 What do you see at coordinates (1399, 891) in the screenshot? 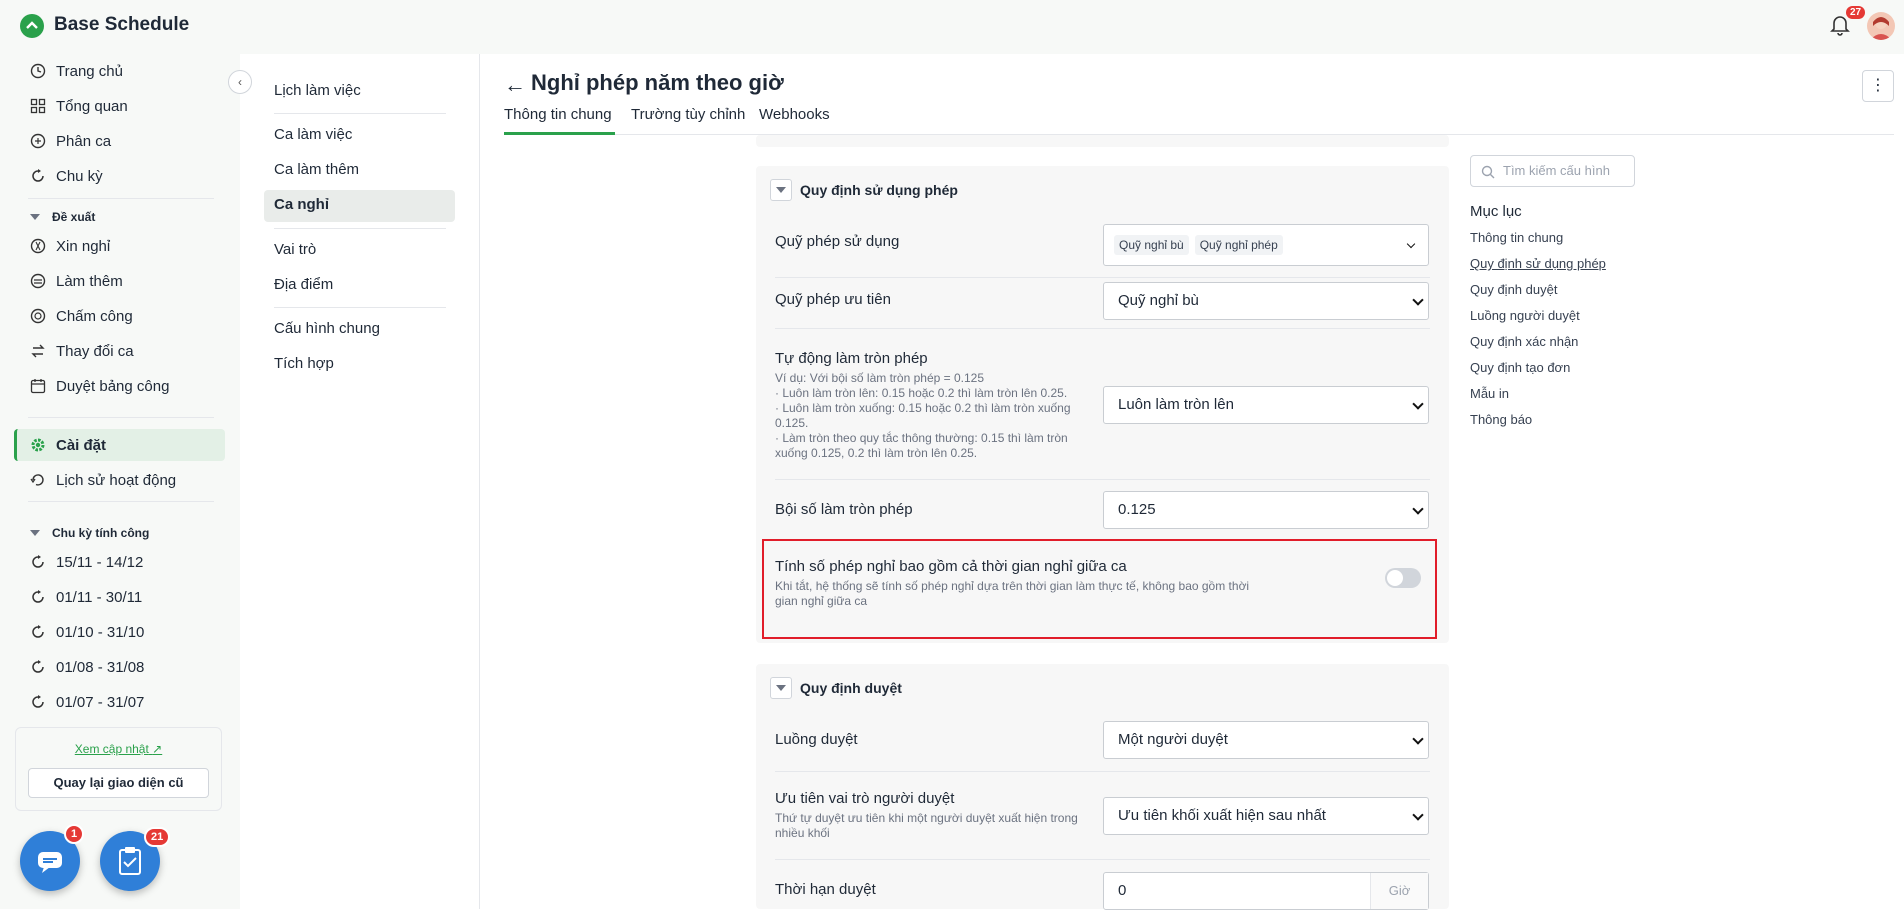
I see `deadline-unit: Giờ` at bounding box center [1399, 891].